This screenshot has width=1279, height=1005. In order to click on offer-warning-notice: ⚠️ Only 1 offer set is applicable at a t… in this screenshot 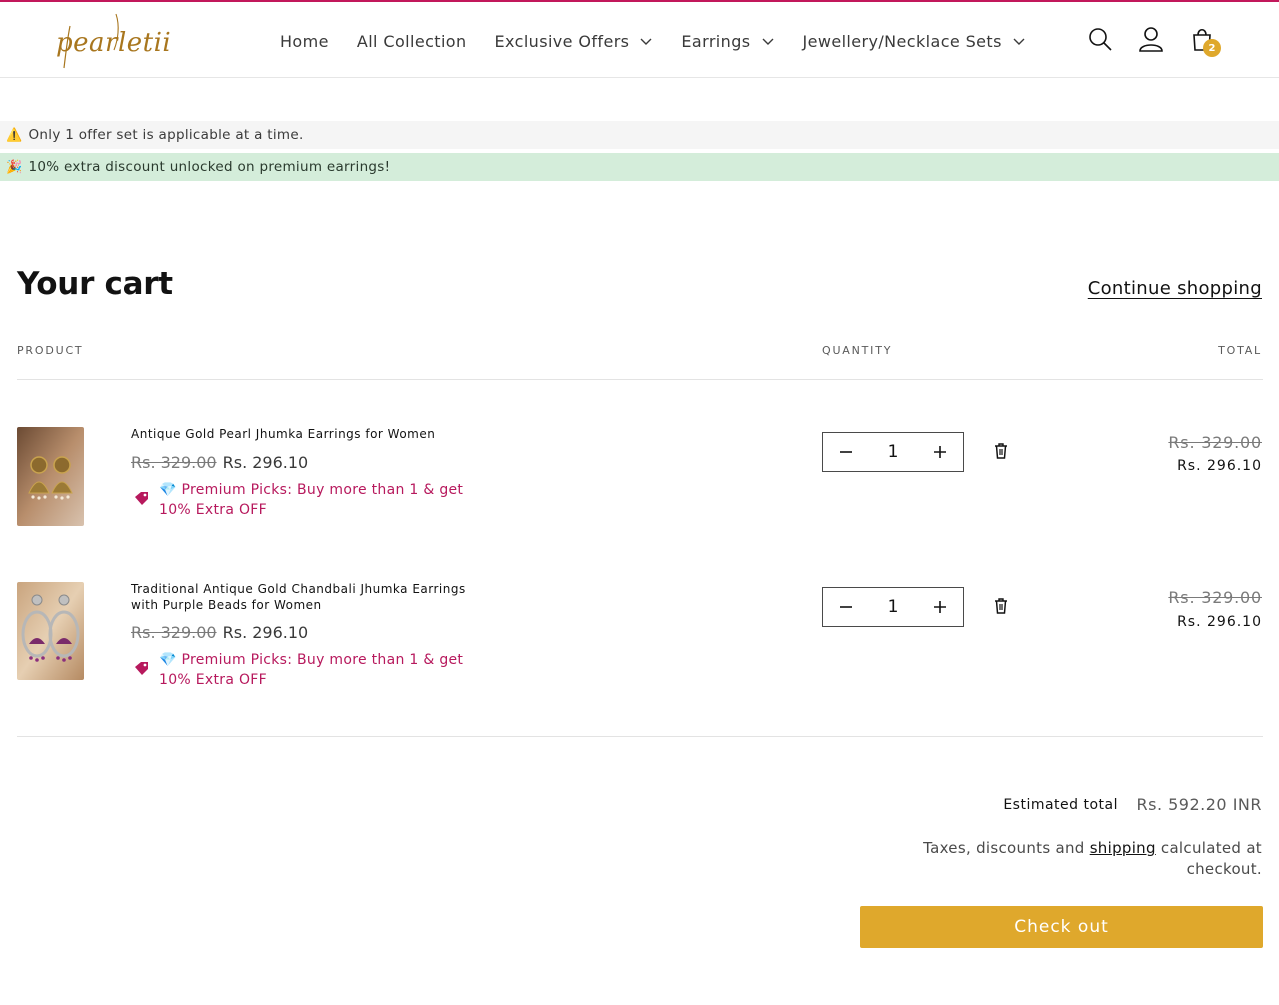, I will do `click(639, 135)`.